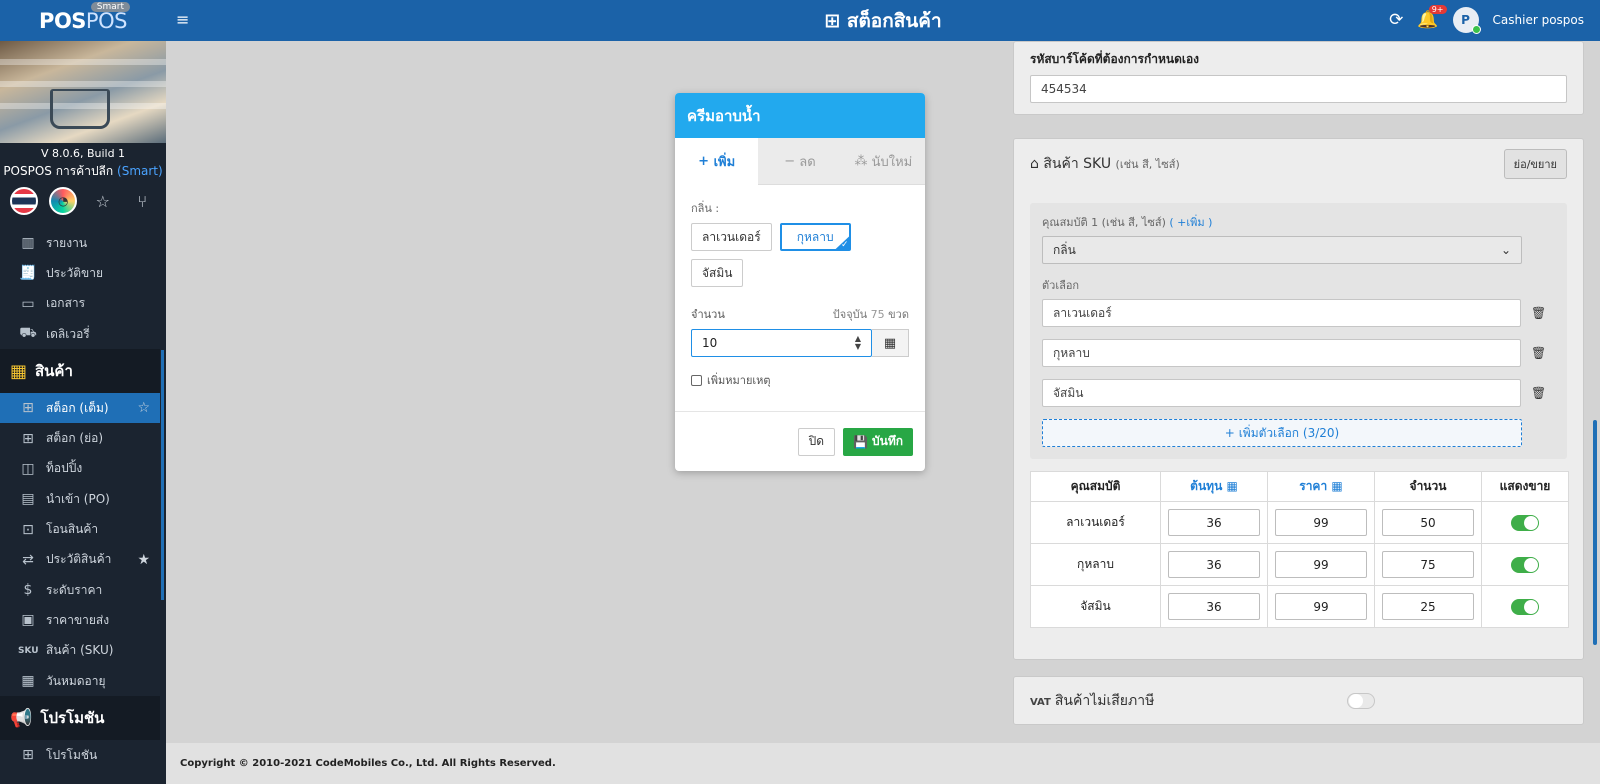 The height and width of the screenshot is (784, 1600). I want to click on online-status-dot, so click(1476, 29).